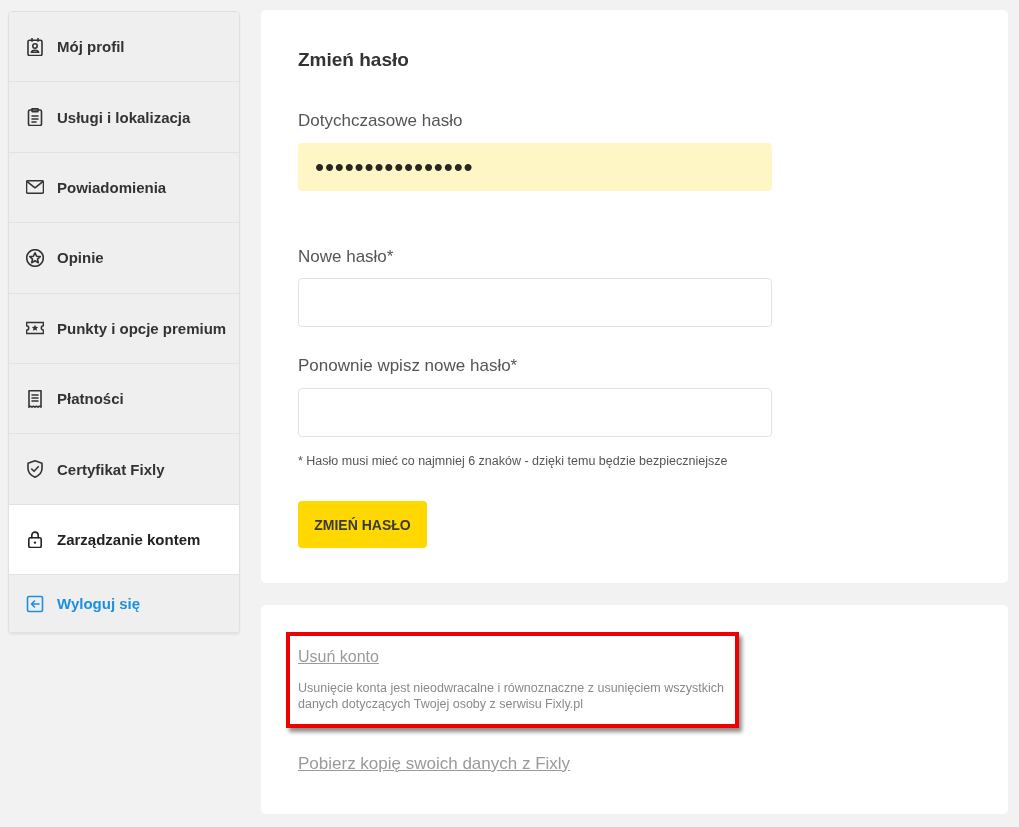 The height and width of the screenshot is (827, 1019). What do you see at coordinates (35, 469) in the screenshot?
I see `shield-check-icon` at bounding box center [35, 469].